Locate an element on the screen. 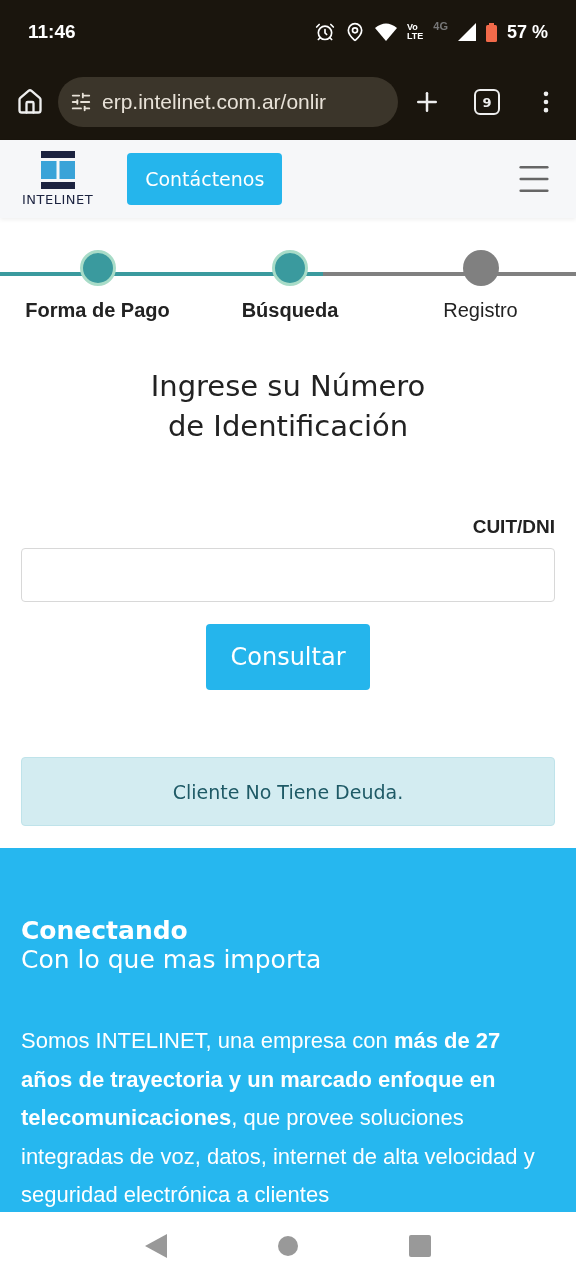  wifi-icon is located at coordinates (385, 32).